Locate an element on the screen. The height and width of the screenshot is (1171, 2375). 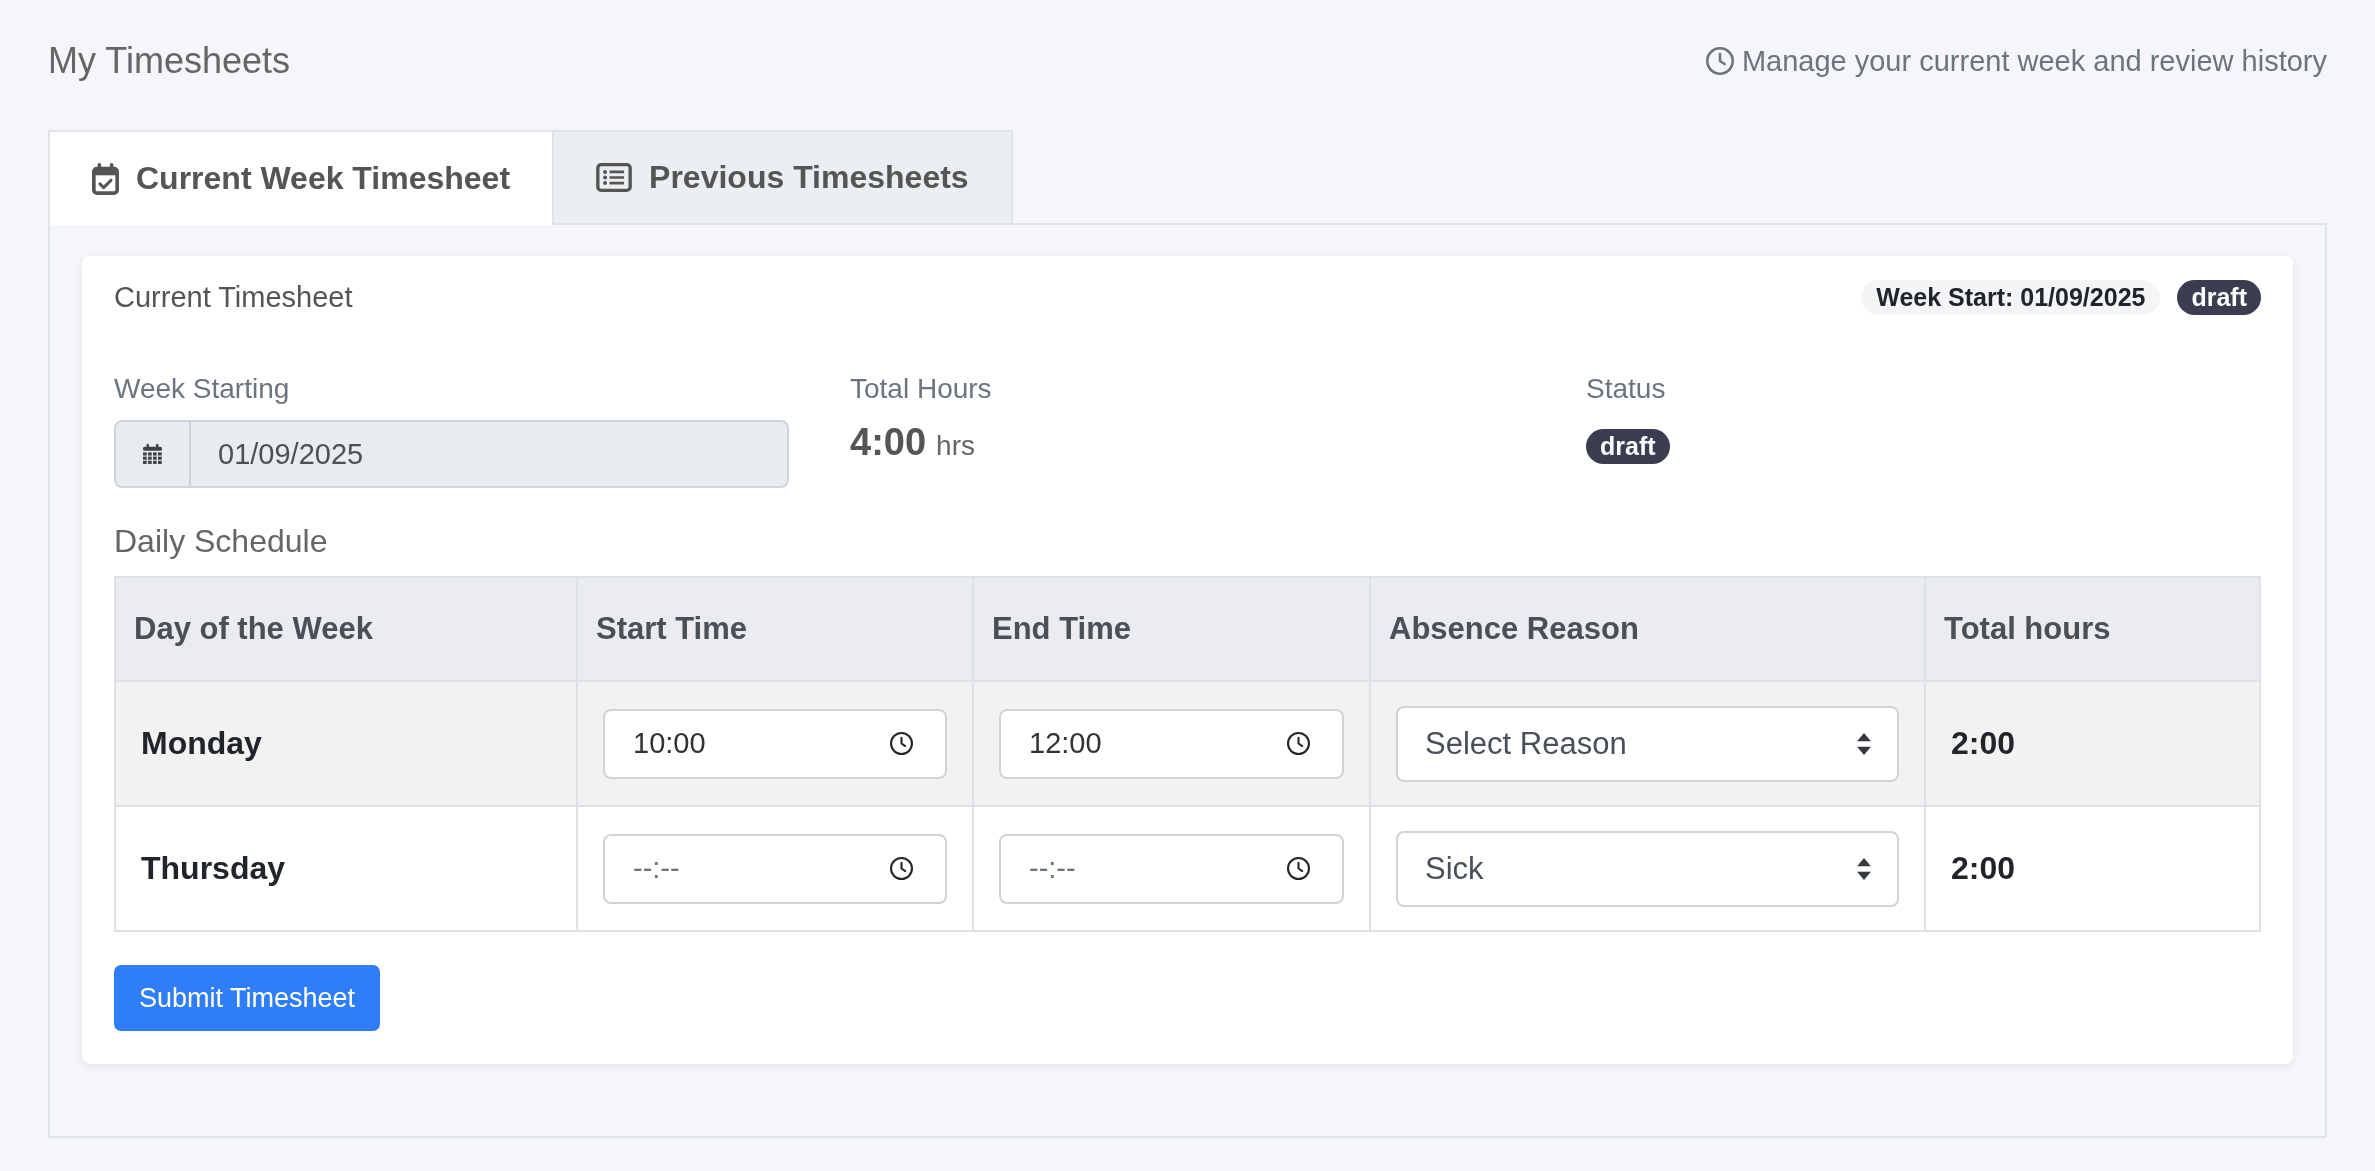
page-title: My Timesheets is located at coordinates (169, 61).